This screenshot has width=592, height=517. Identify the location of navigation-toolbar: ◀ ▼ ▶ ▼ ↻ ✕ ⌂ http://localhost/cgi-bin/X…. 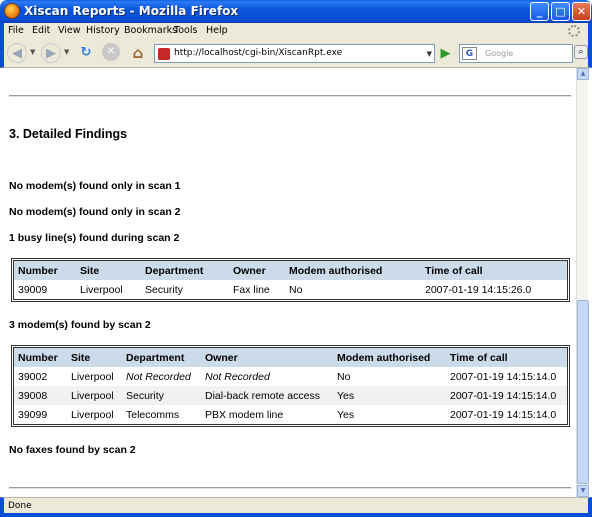
(296, 54).